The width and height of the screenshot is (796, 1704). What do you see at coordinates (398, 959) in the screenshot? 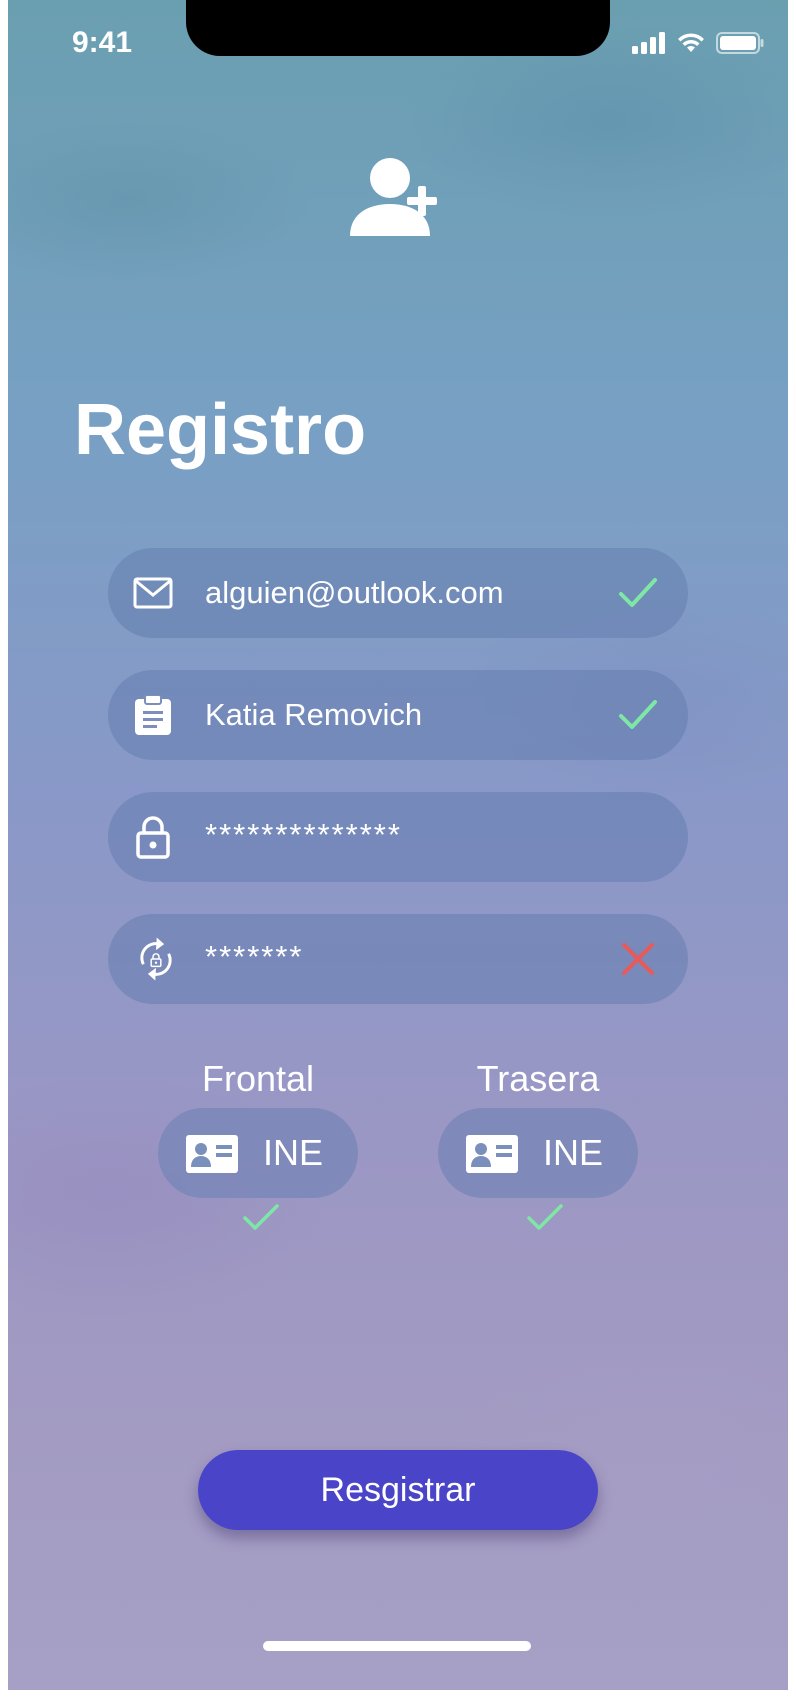
I see `confirm-password-field: *******` at bounding box center [398, 959].